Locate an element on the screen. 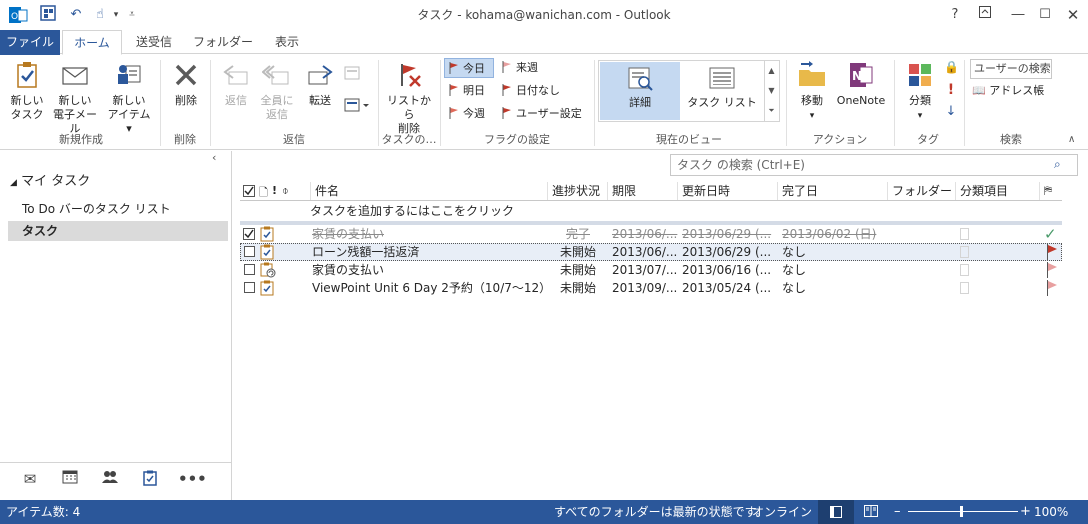 The height and width of the screenshot is (524, 1088). my-tasks-label: マイ タスク is located at coordinates (56, 181).